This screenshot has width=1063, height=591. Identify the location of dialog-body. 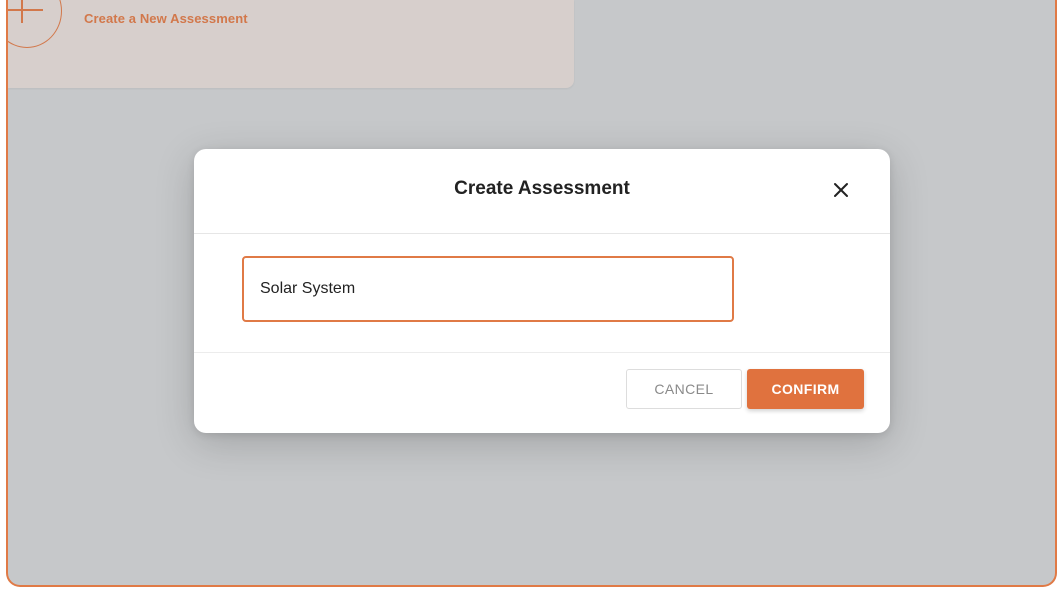
(542, 293).